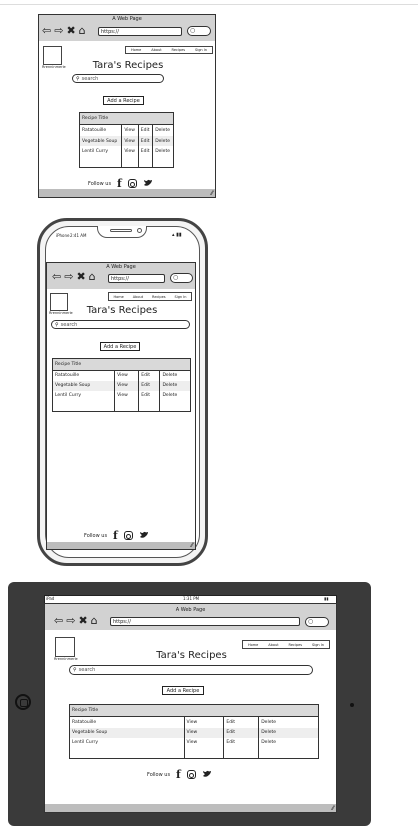 This screenshot has width=418, height=837. I want to click on camera-icon, so click(139, 230).